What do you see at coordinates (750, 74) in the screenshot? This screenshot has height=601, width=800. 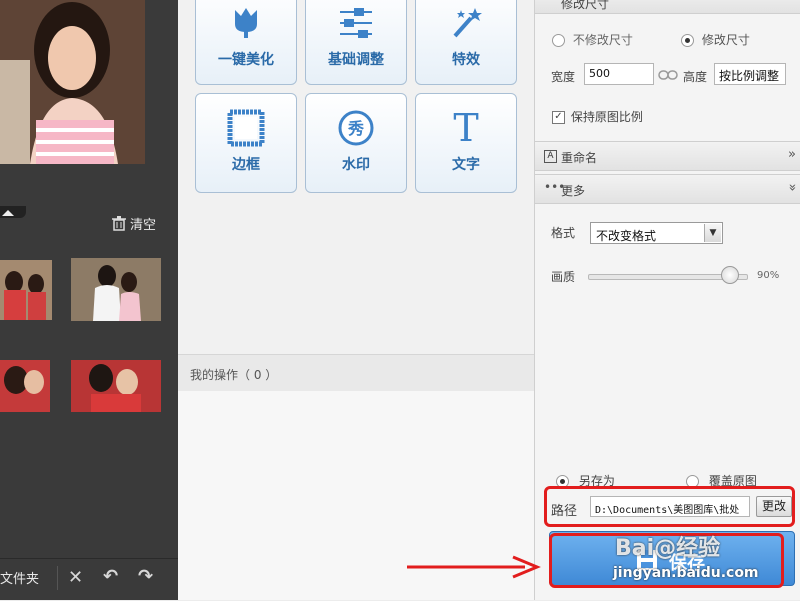 I see `height-field: 按比例调整` at bounding box center [750, 74].